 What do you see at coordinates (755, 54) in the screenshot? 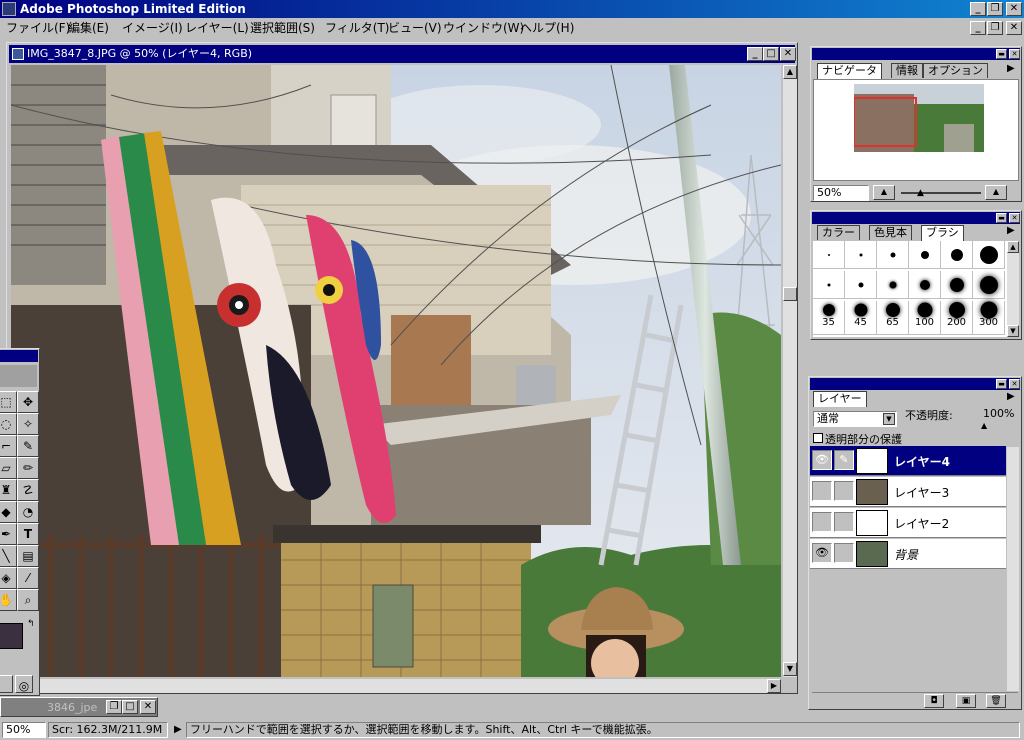
I see `doc-win-minimize-icon: _` at bounding box center [755, 54].